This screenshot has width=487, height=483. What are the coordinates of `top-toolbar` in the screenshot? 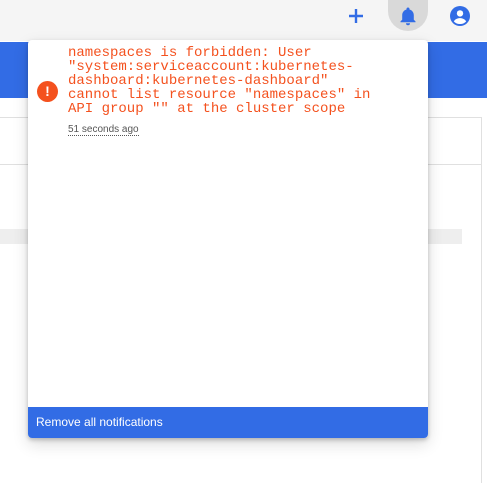 It's located at (243, 20).